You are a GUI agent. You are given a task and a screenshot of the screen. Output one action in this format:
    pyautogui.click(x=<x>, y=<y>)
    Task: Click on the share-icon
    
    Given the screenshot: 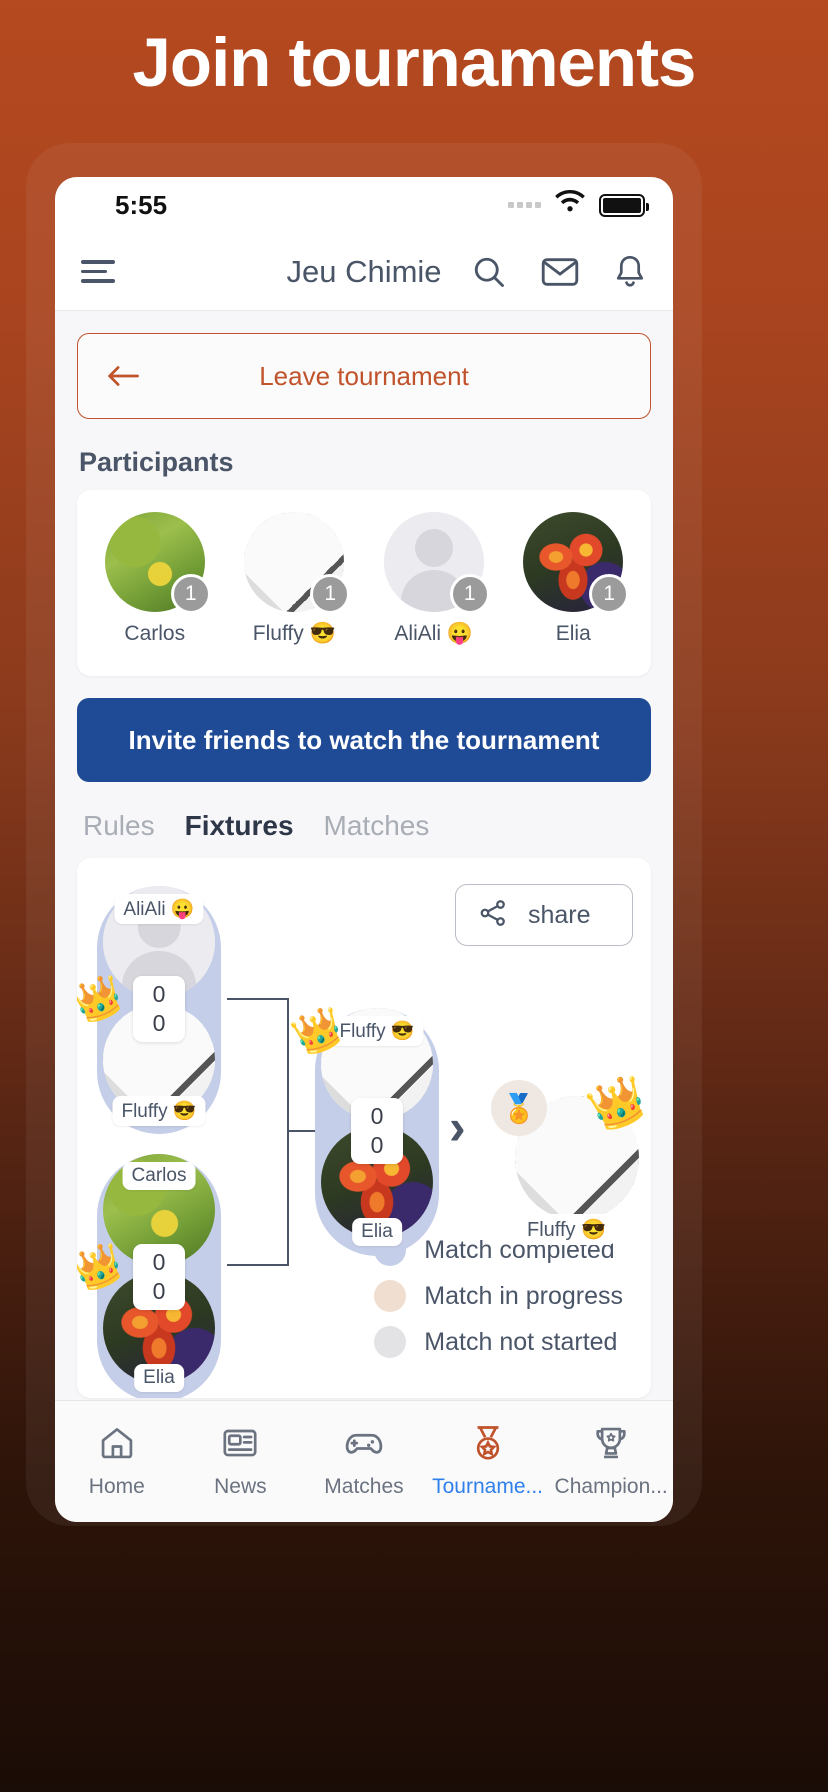 What is the action you would take?
    pyautogui.click(x=493, y=915)
    